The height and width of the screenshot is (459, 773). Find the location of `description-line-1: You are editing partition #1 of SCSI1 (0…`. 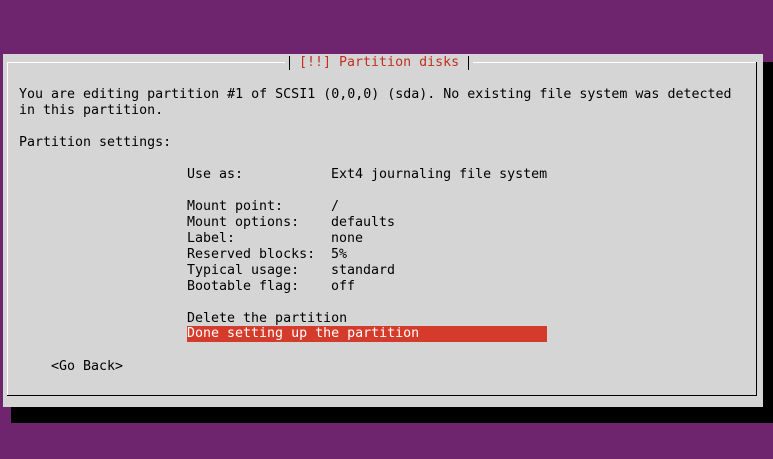

description-line-1: You are editing partition #1 of SCSI1 (0… is located at coordinates (375, 94).